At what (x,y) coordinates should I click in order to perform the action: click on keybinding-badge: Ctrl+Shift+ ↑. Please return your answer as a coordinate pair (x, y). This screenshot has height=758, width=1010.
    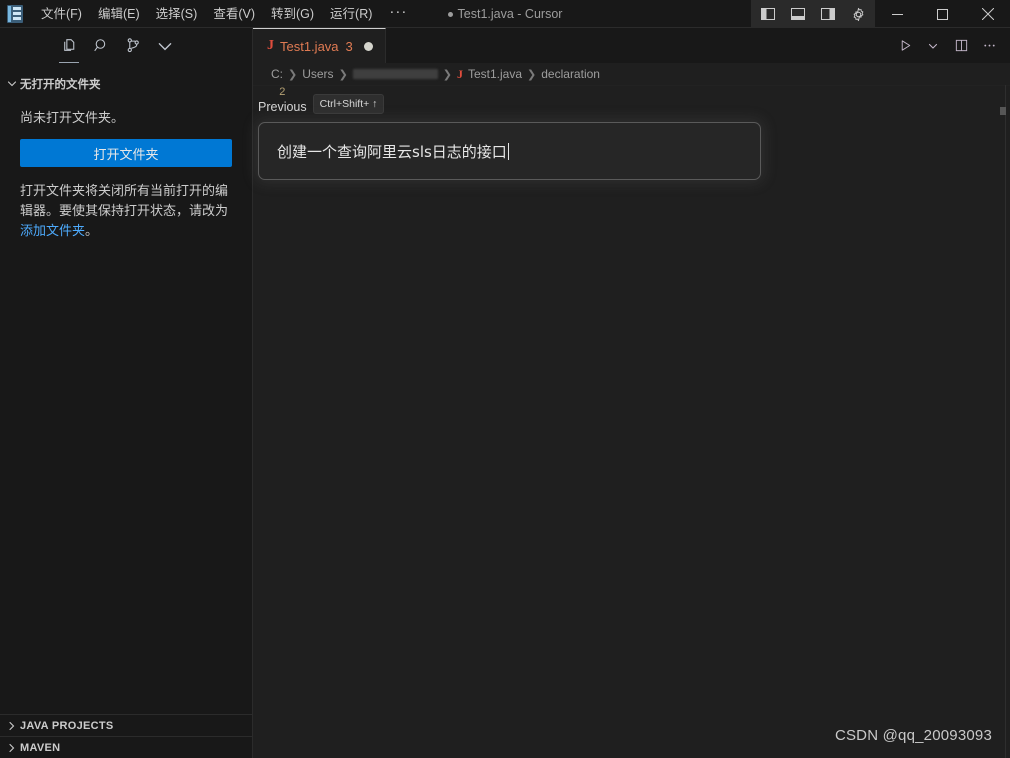
    Looking at the image, I should click on (348, 104).